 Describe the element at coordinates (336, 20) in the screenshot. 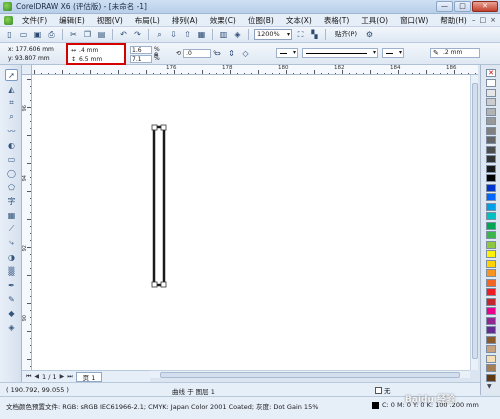

I see `menu-table: 表格(T)` at that location.